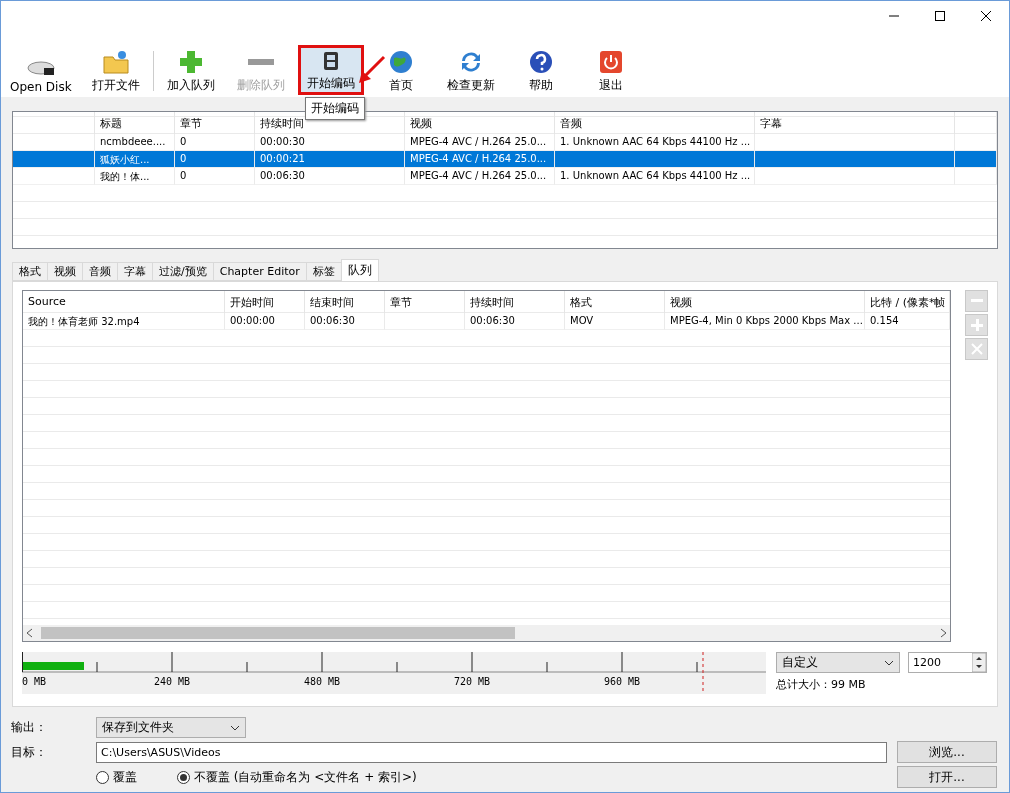 The height and width of the screenshot is (793, 1010). I want to click on folder-icon, so click(115, 62).